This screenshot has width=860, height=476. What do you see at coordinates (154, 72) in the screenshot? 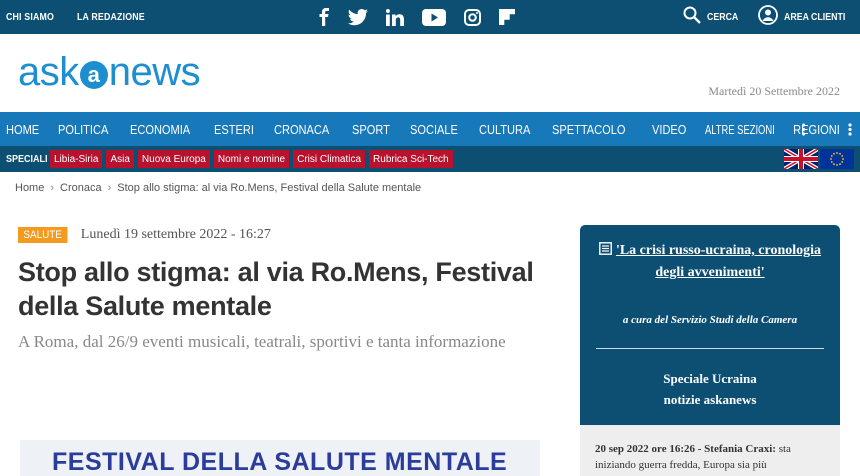
I see `logo-text-news: news` at bounding box center [154, 72].